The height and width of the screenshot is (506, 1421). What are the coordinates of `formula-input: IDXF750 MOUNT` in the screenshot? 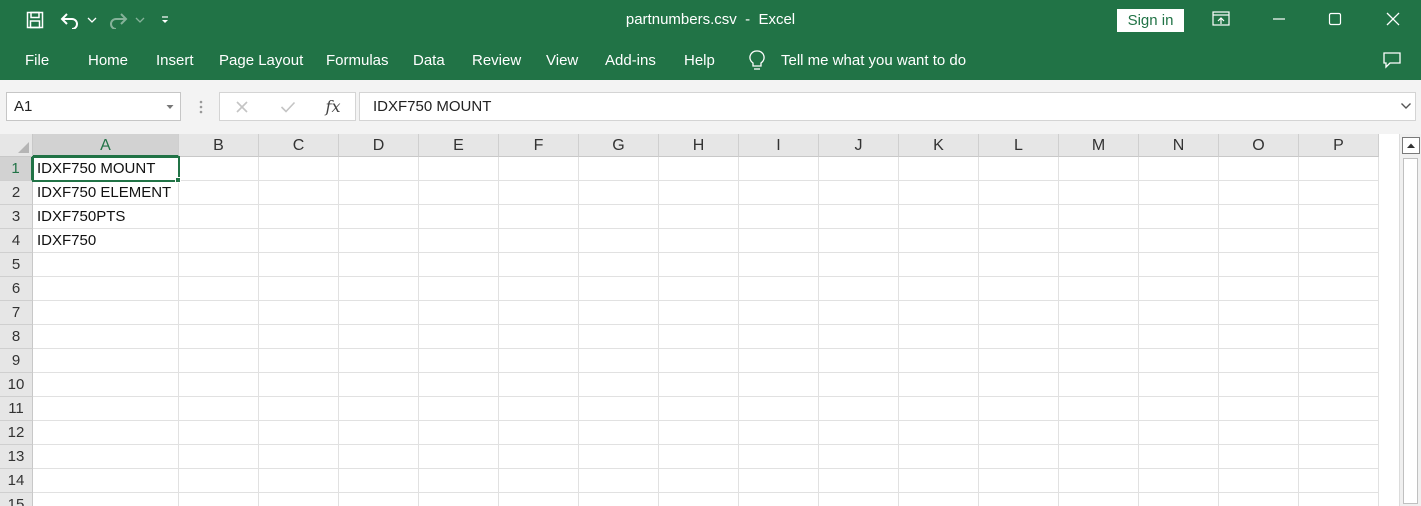 It's located at (887, 106).